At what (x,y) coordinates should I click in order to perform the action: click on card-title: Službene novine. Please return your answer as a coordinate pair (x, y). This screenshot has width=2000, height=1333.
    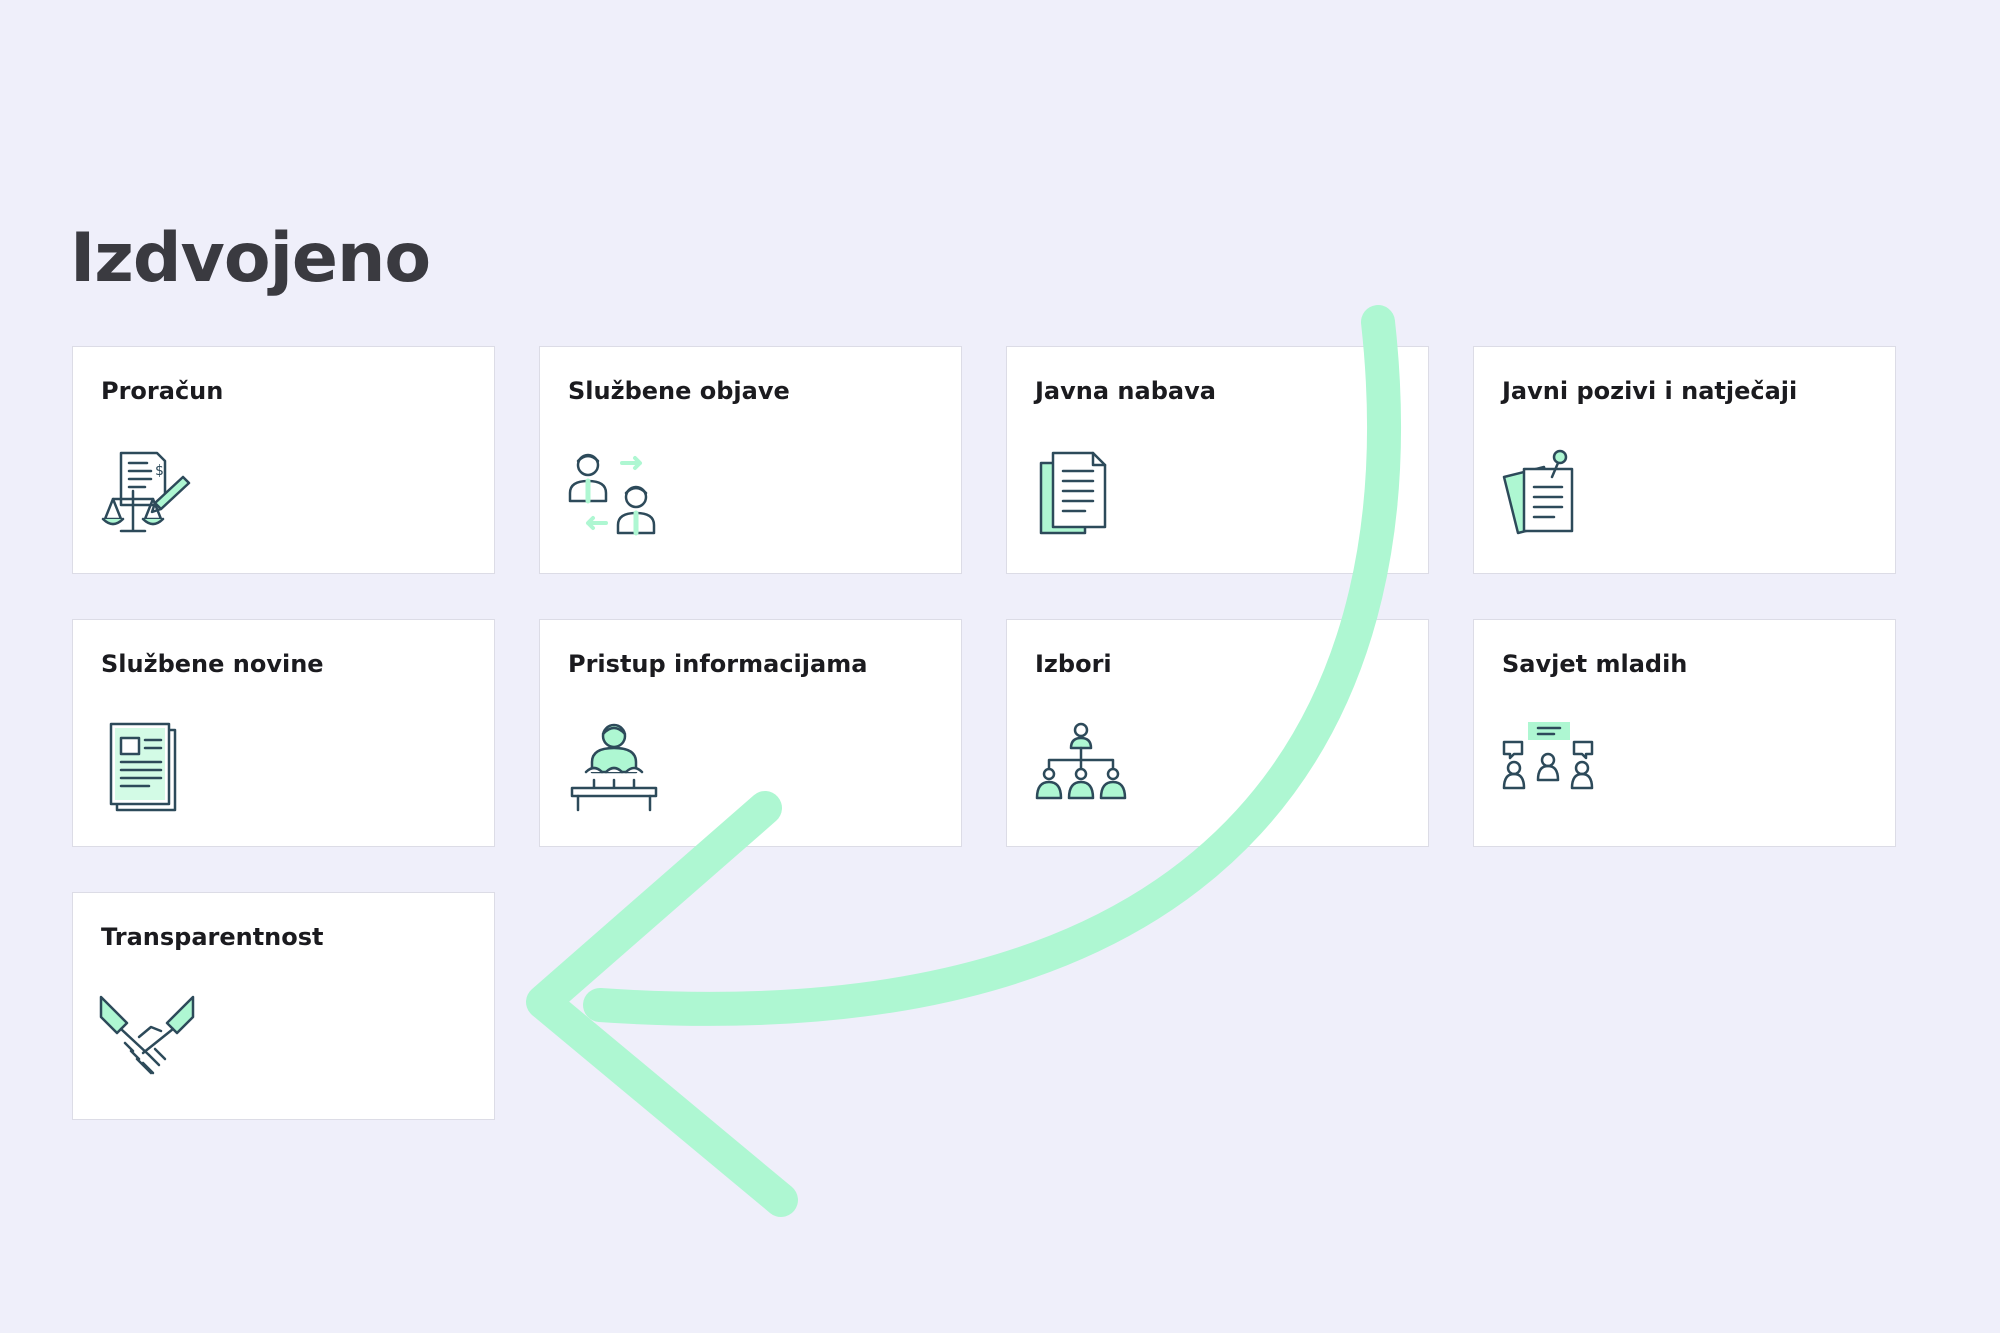
    Looking at the image, I should click on (212, 664).